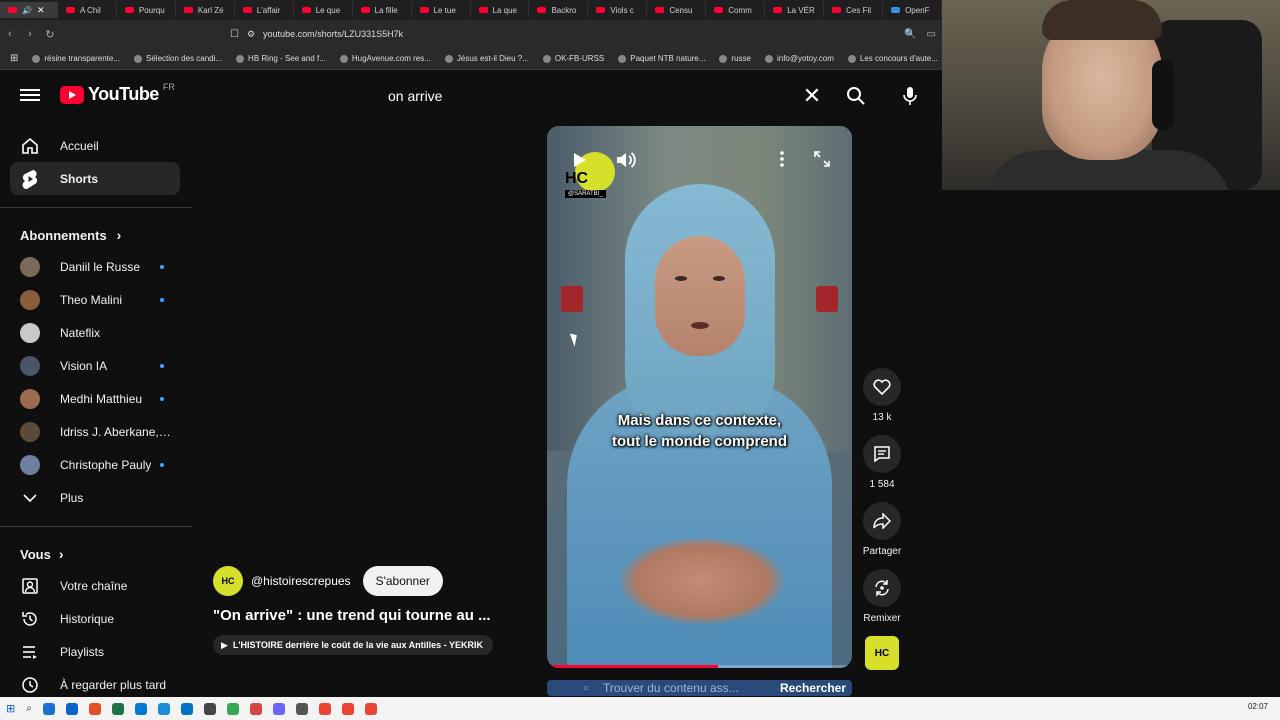  I want to click on browser-tab: Karl Zé, so click(205, 10).